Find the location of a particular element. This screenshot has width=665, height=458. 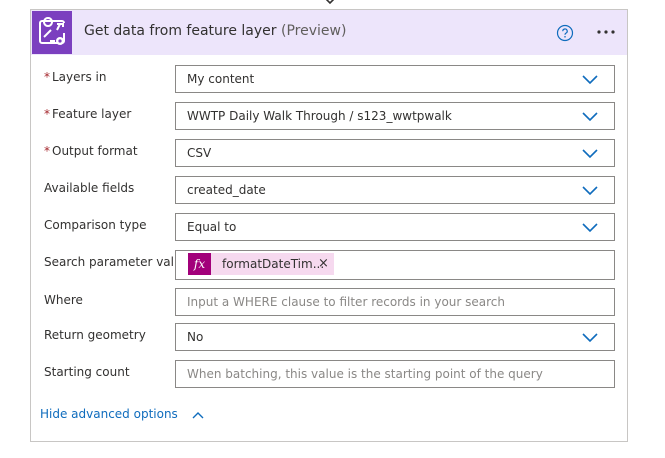

chevron-up-icon is located at coordinates (198, 414).